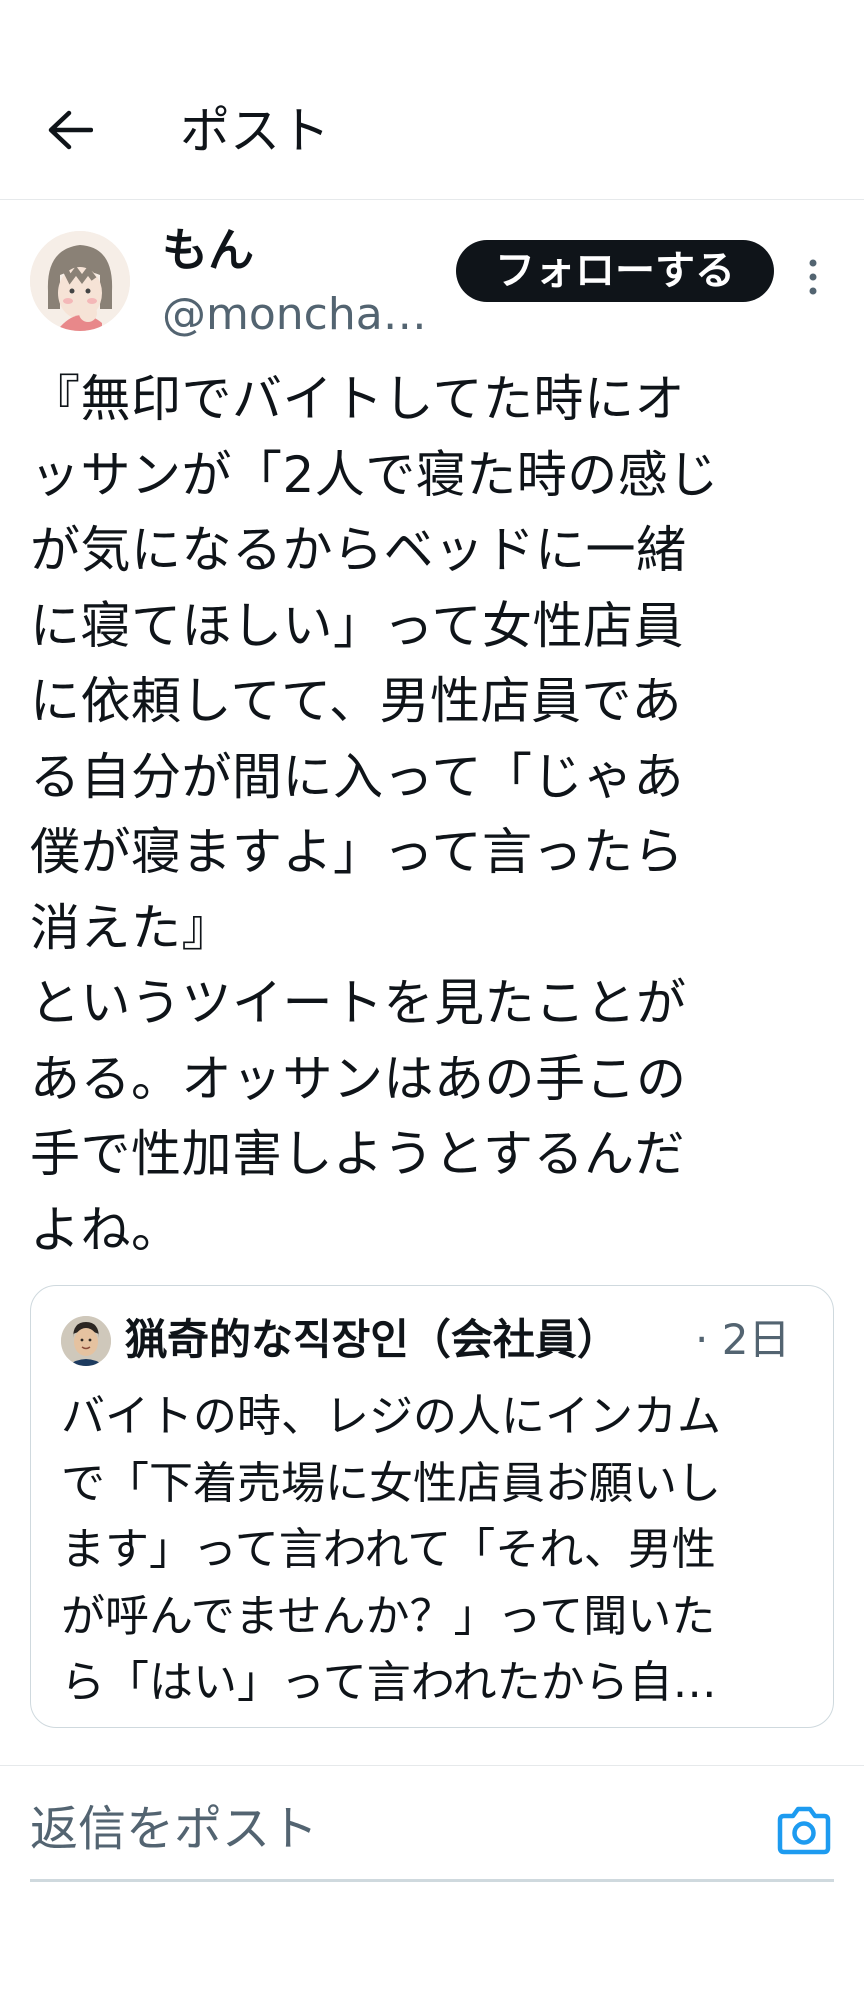 The height and width of the screenshot is (2016, 864). What do you see at coordinates (432, 100) in the screenshot?
I see `top-bar: ポスト` at bounding box center [432, 100].